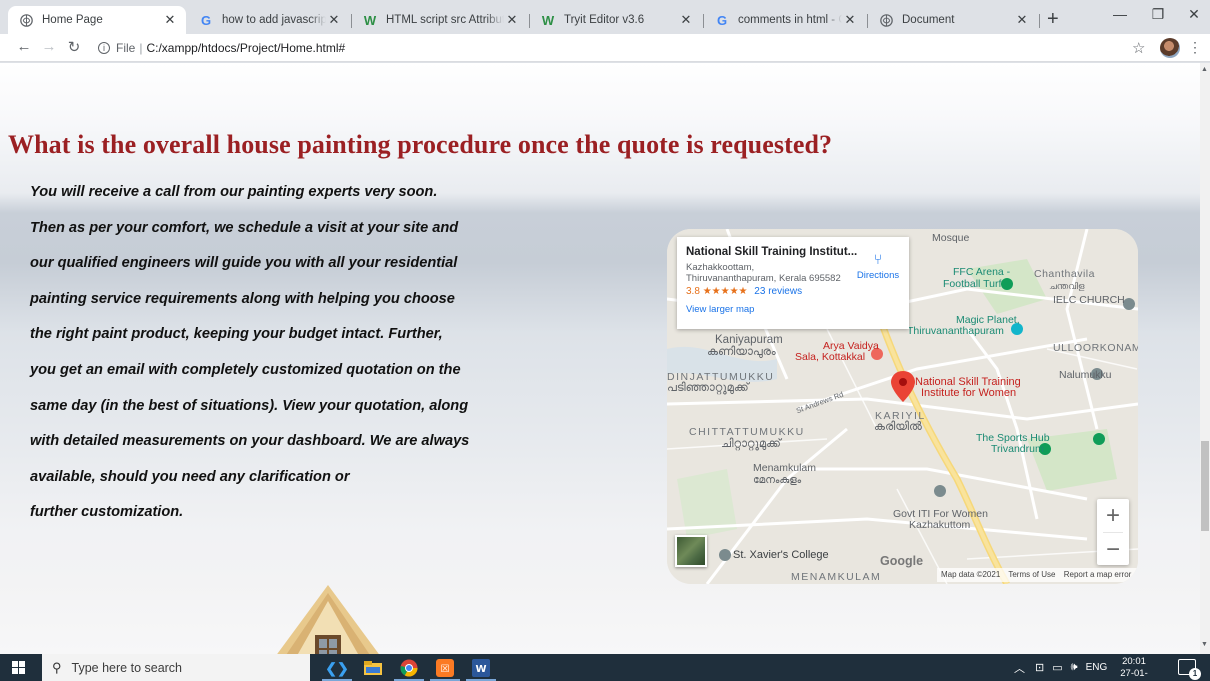 The width and height of the screenshot is (1210, 681). What do you see at coordinates (928, 20) in the screenshot?
I see `tab-title: Document` at bounding box center [928, 20].